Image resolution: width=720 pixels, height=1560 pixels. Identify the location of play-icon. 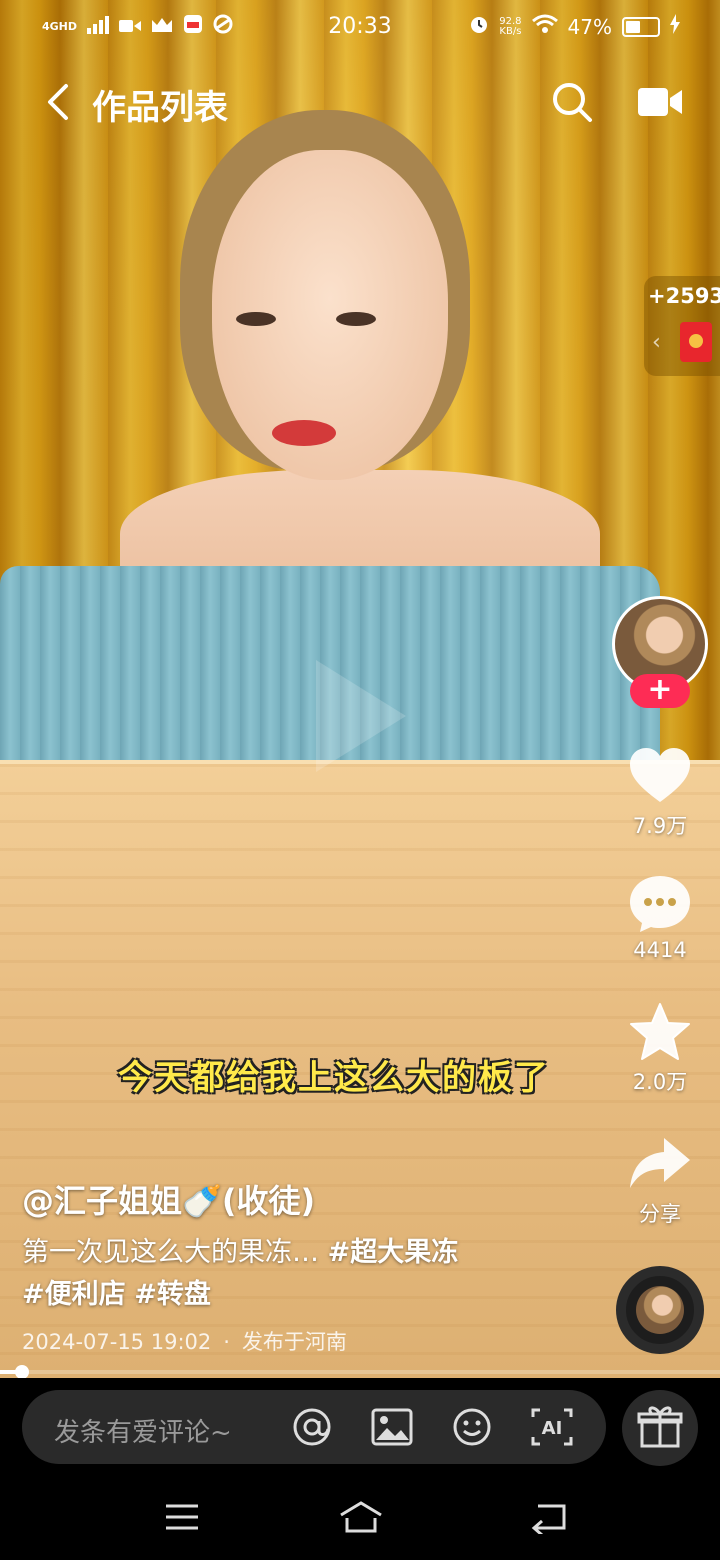
(361, 716).